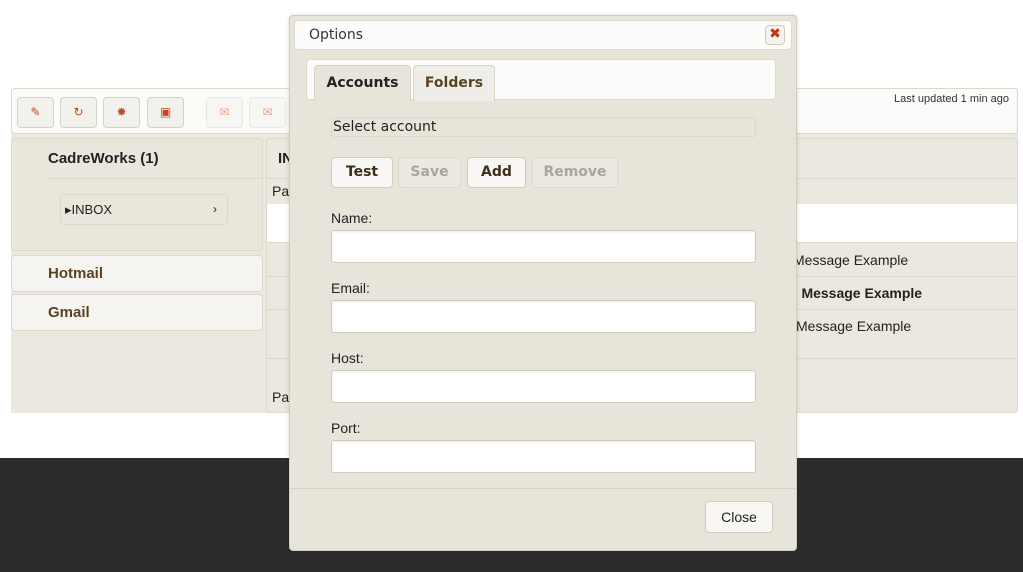 Image resolution: width=1023 pixels, height=572 pixels. What do you see at coordinates (543, 246) in the screenshot?
I see `name-input` at bounding box center [543, 246].